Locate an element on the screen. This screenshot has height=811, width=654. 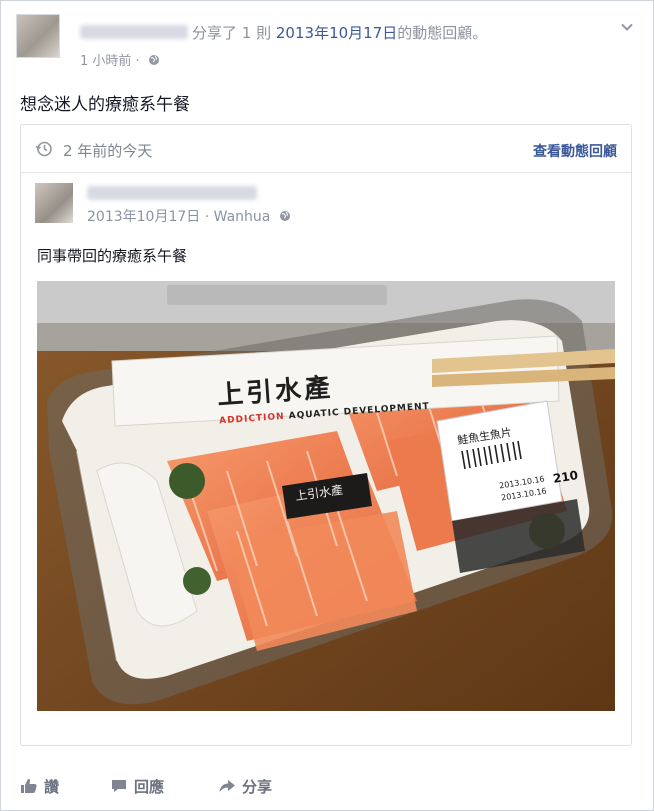
comment-button: 回應 is located at coordinates (137, 786).